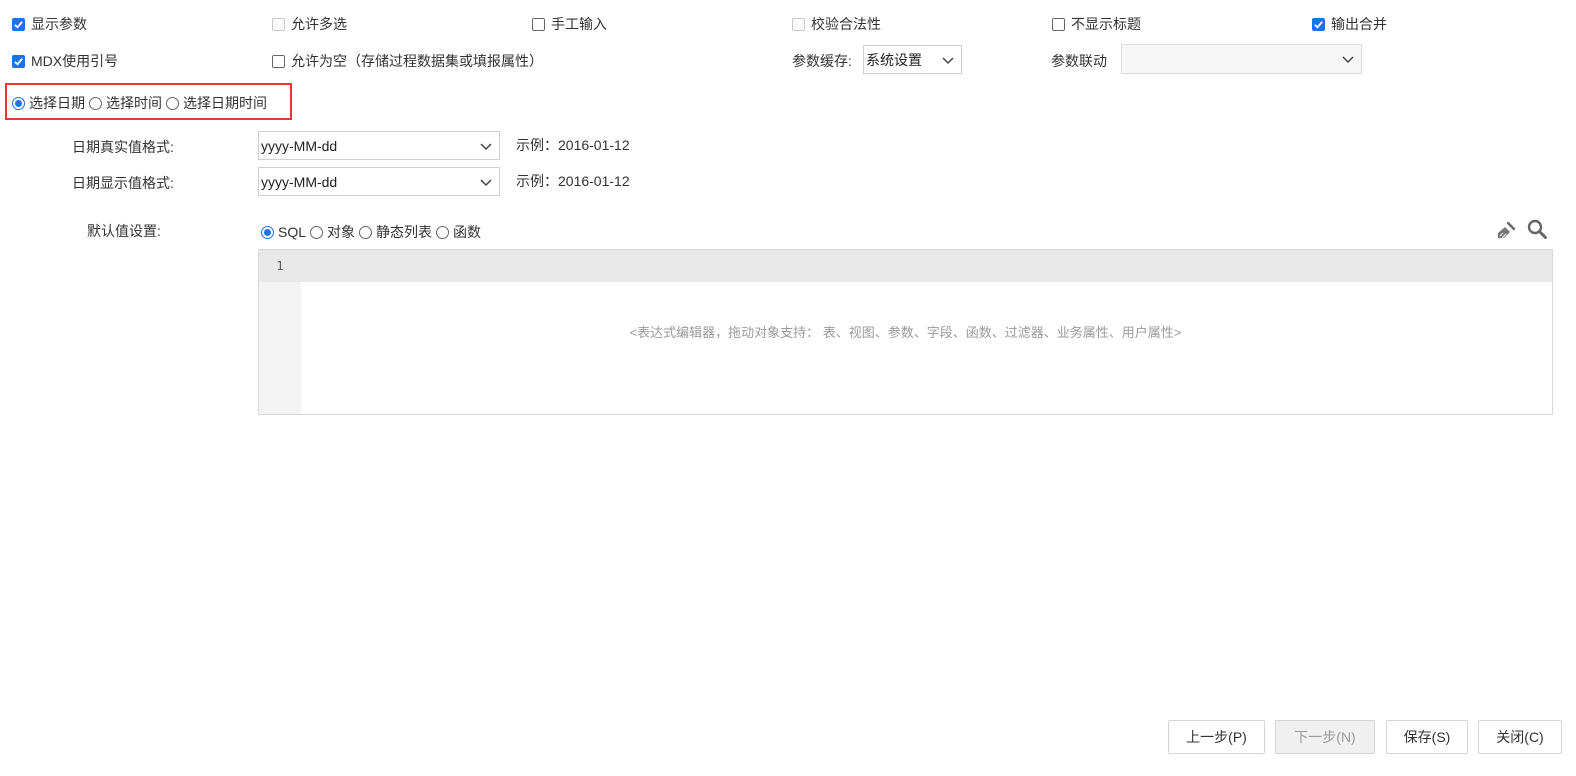  Describe the element at coordinates (579, 24) in the screenshot. I see `manual-input-label: 手工输入` at that location.